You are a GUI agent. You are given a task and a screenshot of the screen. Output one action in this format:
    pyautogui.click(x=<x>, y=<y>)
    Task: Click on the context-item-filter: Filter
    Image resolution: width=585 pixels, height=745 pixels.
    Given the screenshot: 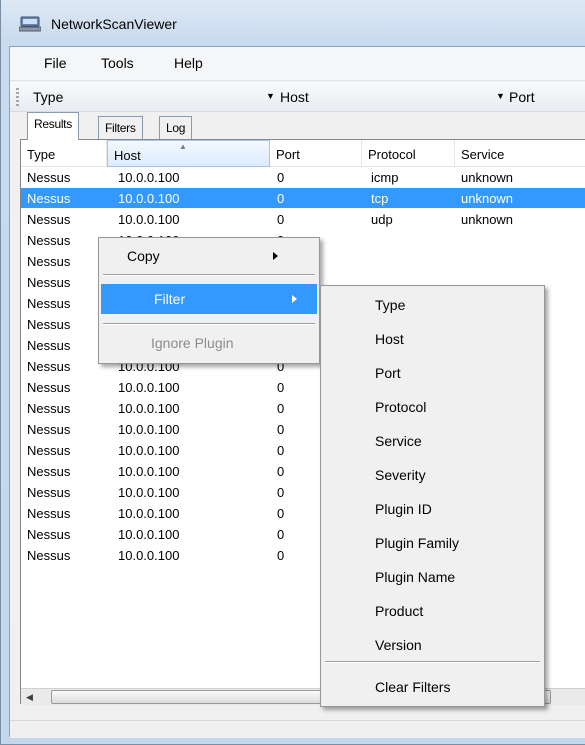 What is the action you would take?
    pyautogui.click(x=209, y=299)
    